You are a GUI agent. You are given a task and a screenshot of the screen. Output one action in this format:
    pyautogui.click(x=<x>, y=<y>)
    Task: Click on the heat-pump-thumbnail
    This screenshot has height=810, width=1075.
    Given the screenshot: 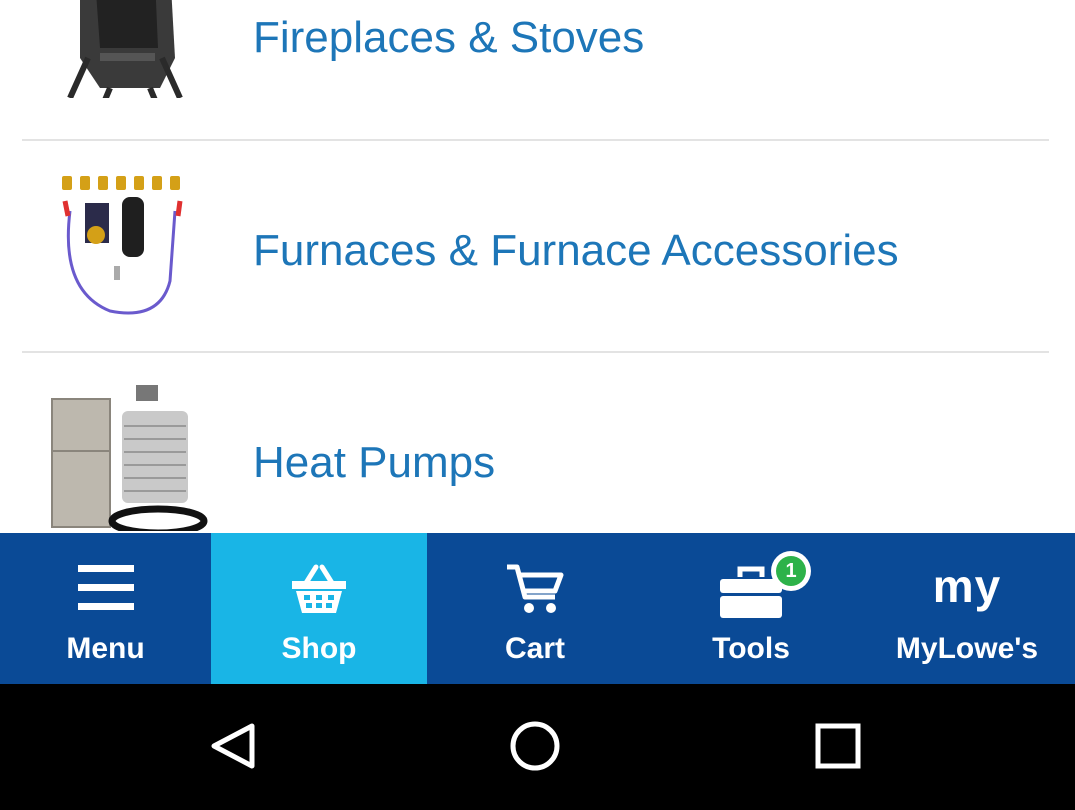 What is the action you would take?
    pyautogui.click(x=129, y=458)
    